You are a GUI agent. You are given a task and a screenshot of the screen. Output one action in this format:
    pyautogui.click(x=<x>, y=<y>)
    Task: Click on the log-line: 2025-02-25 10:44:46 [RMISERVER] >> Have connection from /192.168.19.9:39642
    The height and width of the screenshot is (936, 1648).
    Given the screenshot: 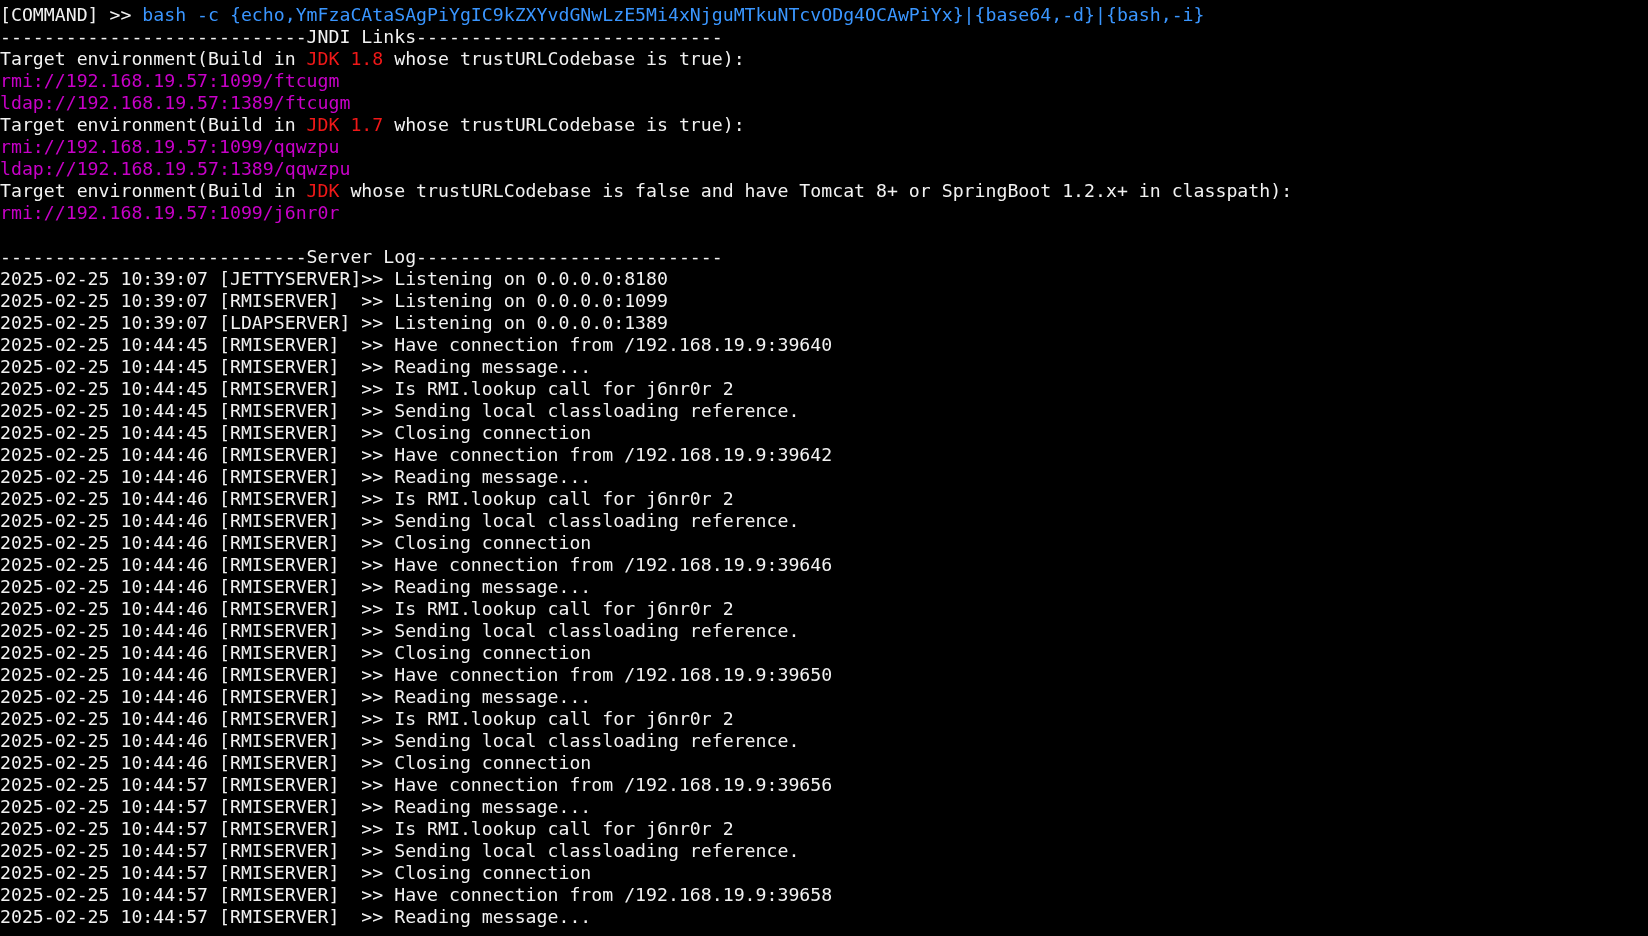 What is the action you would take?
    pyautogui.click(x=416, y=454)
    